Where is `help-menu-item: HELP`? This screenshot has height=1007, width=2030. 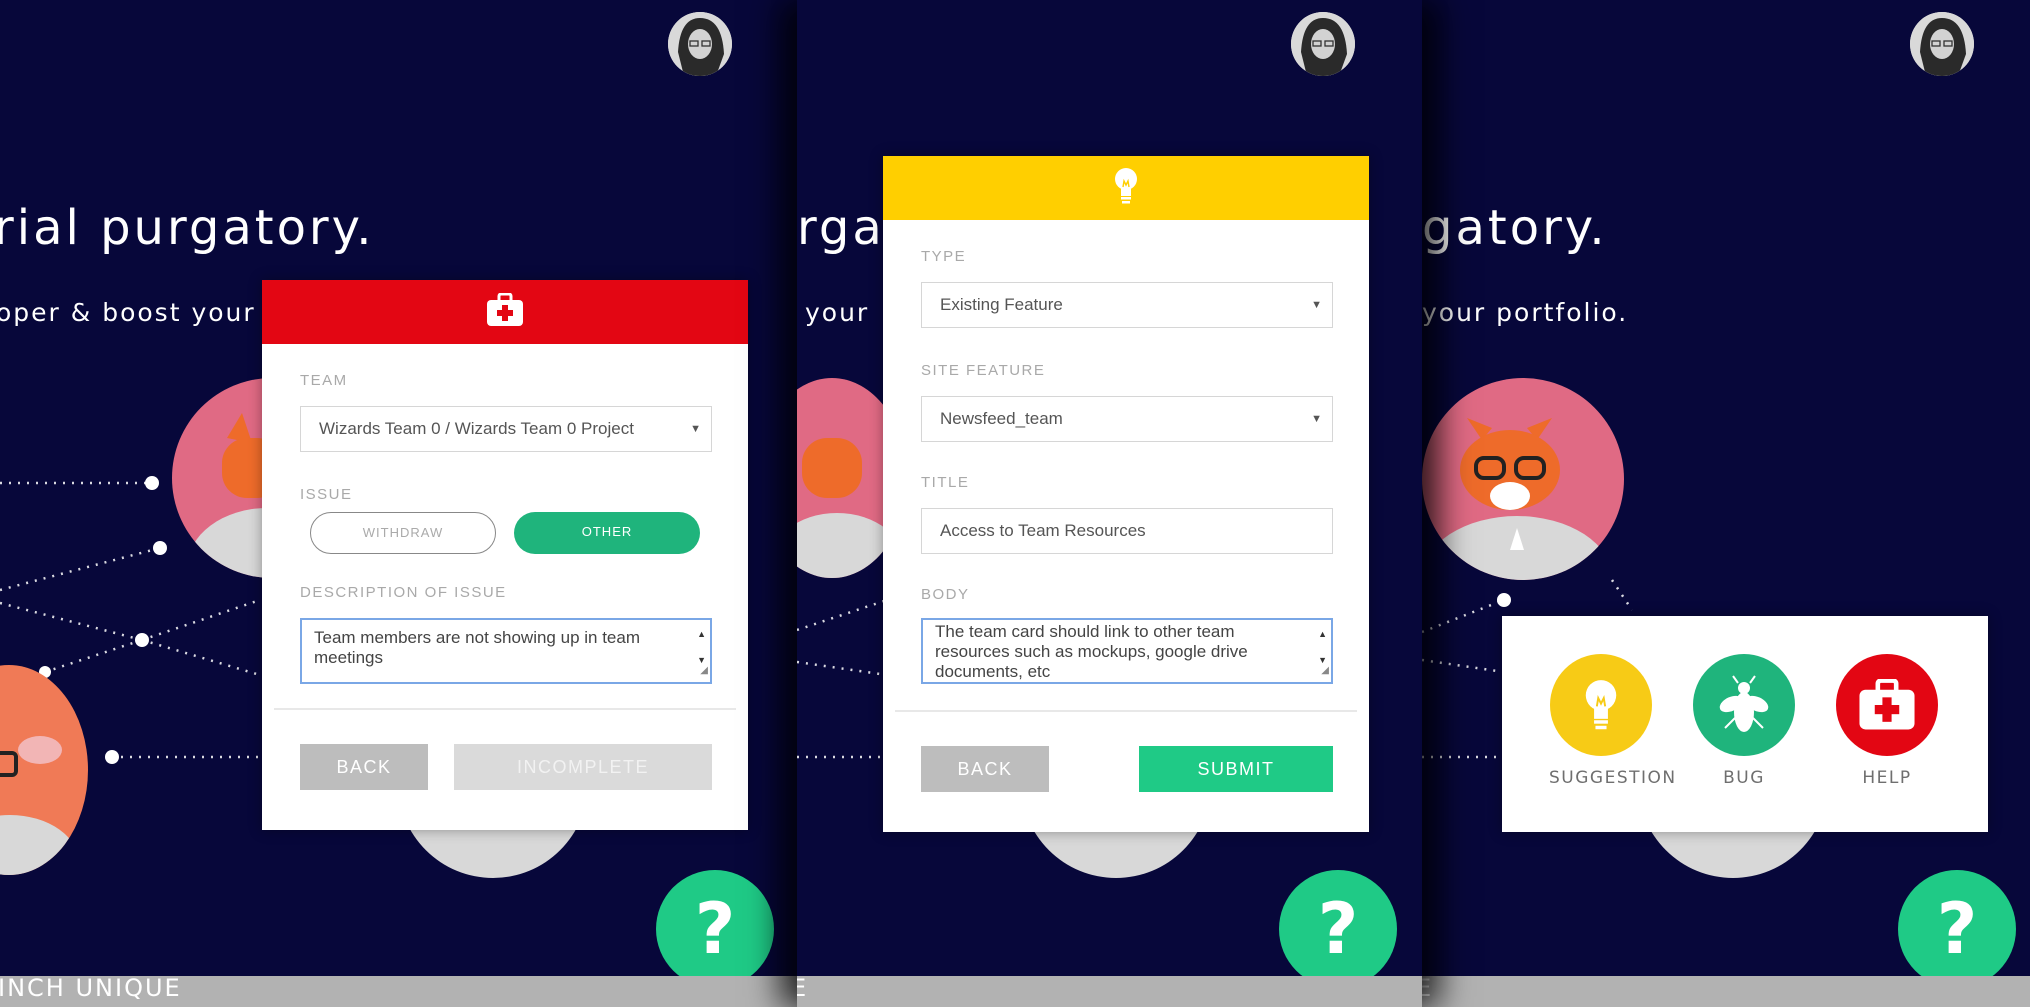
help-menu-item: HELP is located at coordinates (1887, 721).